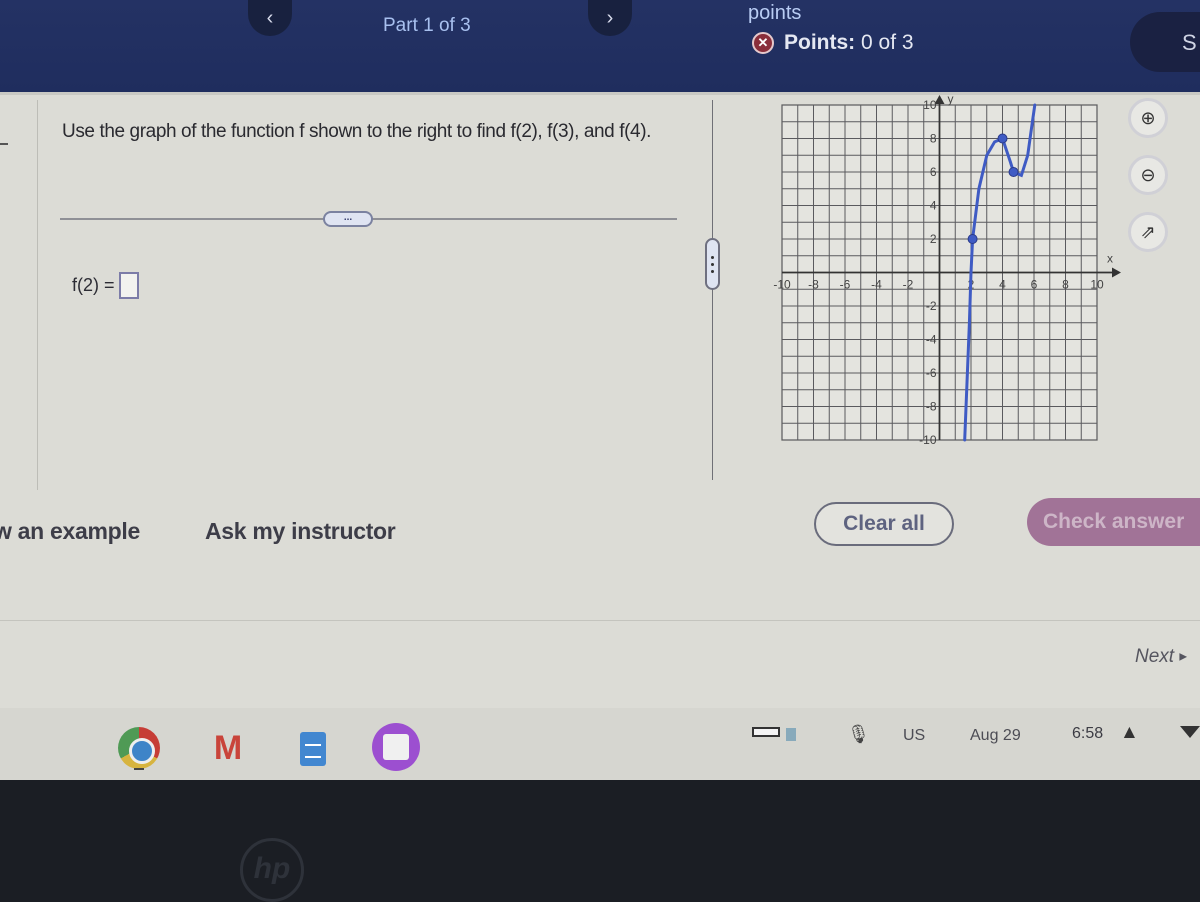 The width and height of the screenshot is (1200, 902). I want to click on canvas-app-icon, so click(396, 747).